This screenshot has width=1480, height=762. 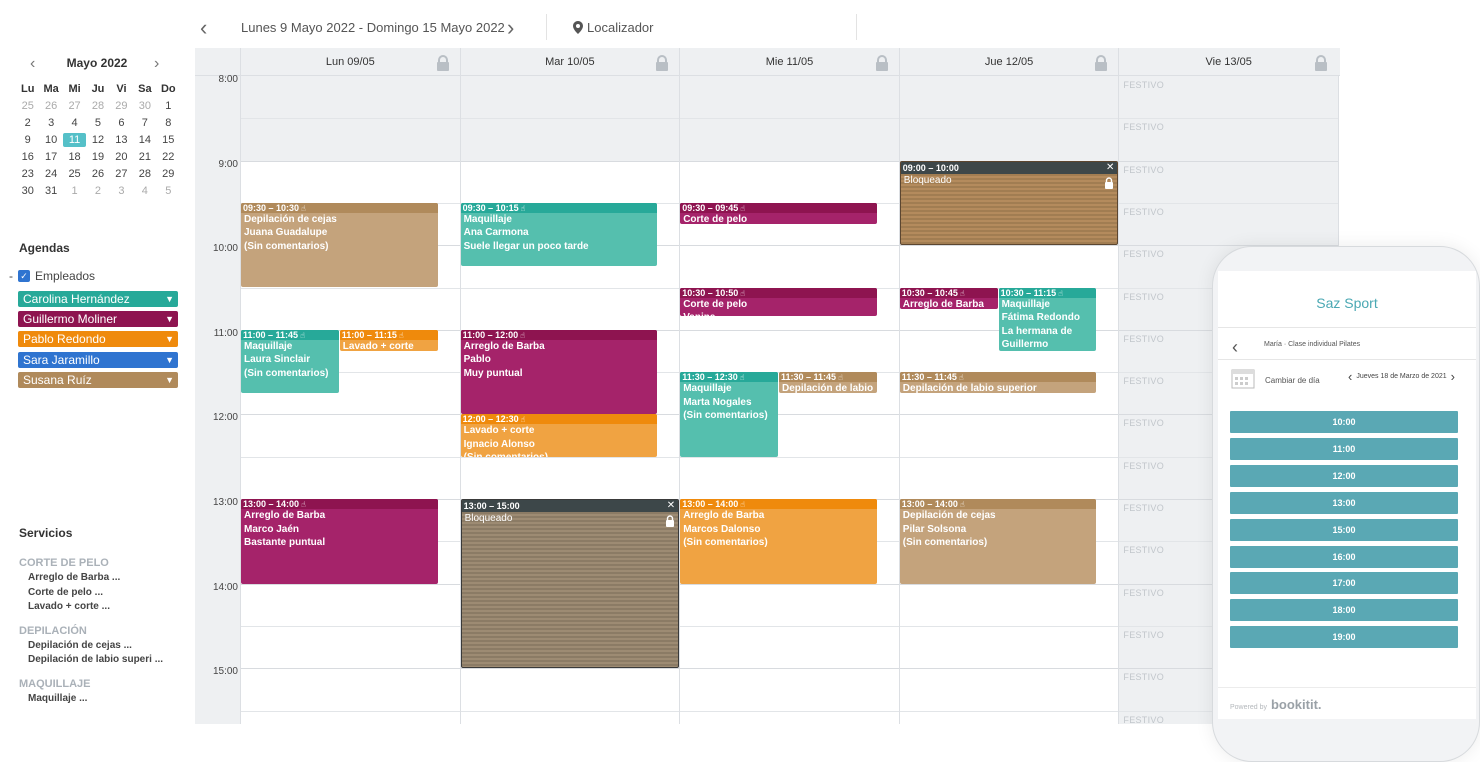 What do you see at coordinates (50, 140) in the screenshot?
I see `mini-calendar-day: 10` at bounding box center [50, 140].